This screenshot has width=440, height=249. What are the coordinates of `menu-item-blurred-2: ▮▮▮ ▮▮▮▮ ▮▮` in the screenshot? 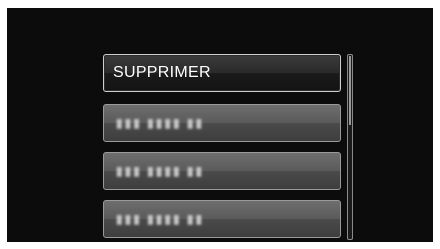 It's located at (222, 171).